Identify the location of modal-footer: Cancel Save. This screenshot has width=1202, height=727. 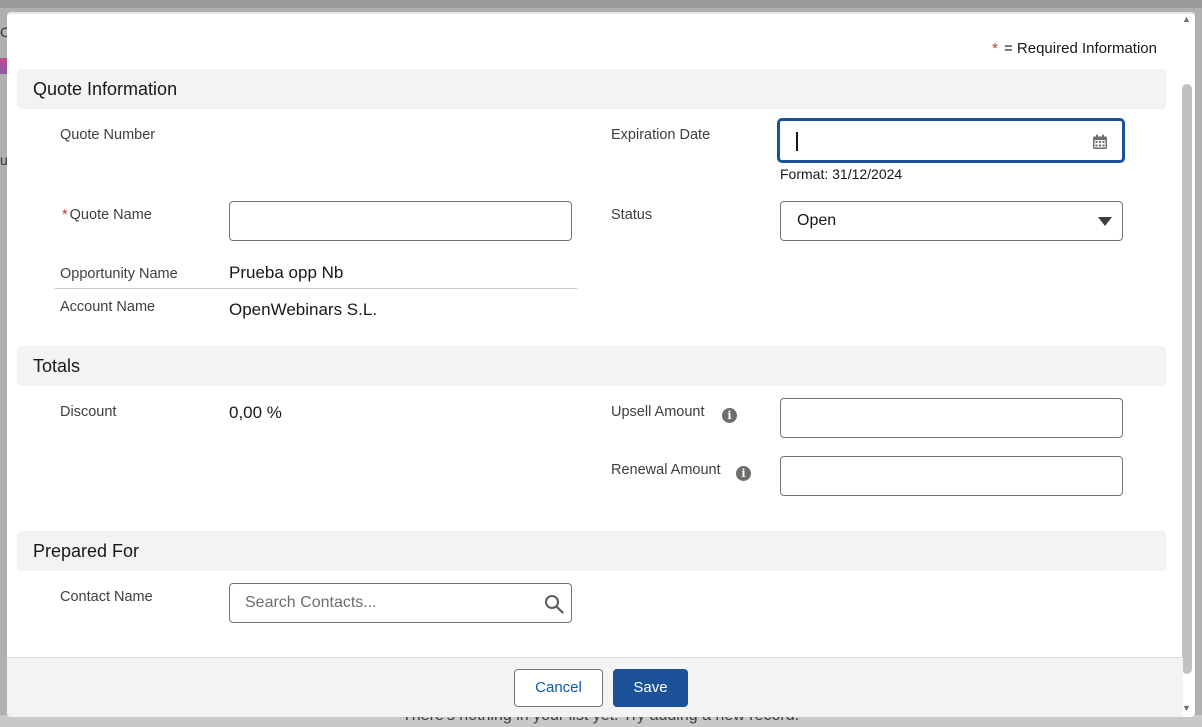
(595, 687).